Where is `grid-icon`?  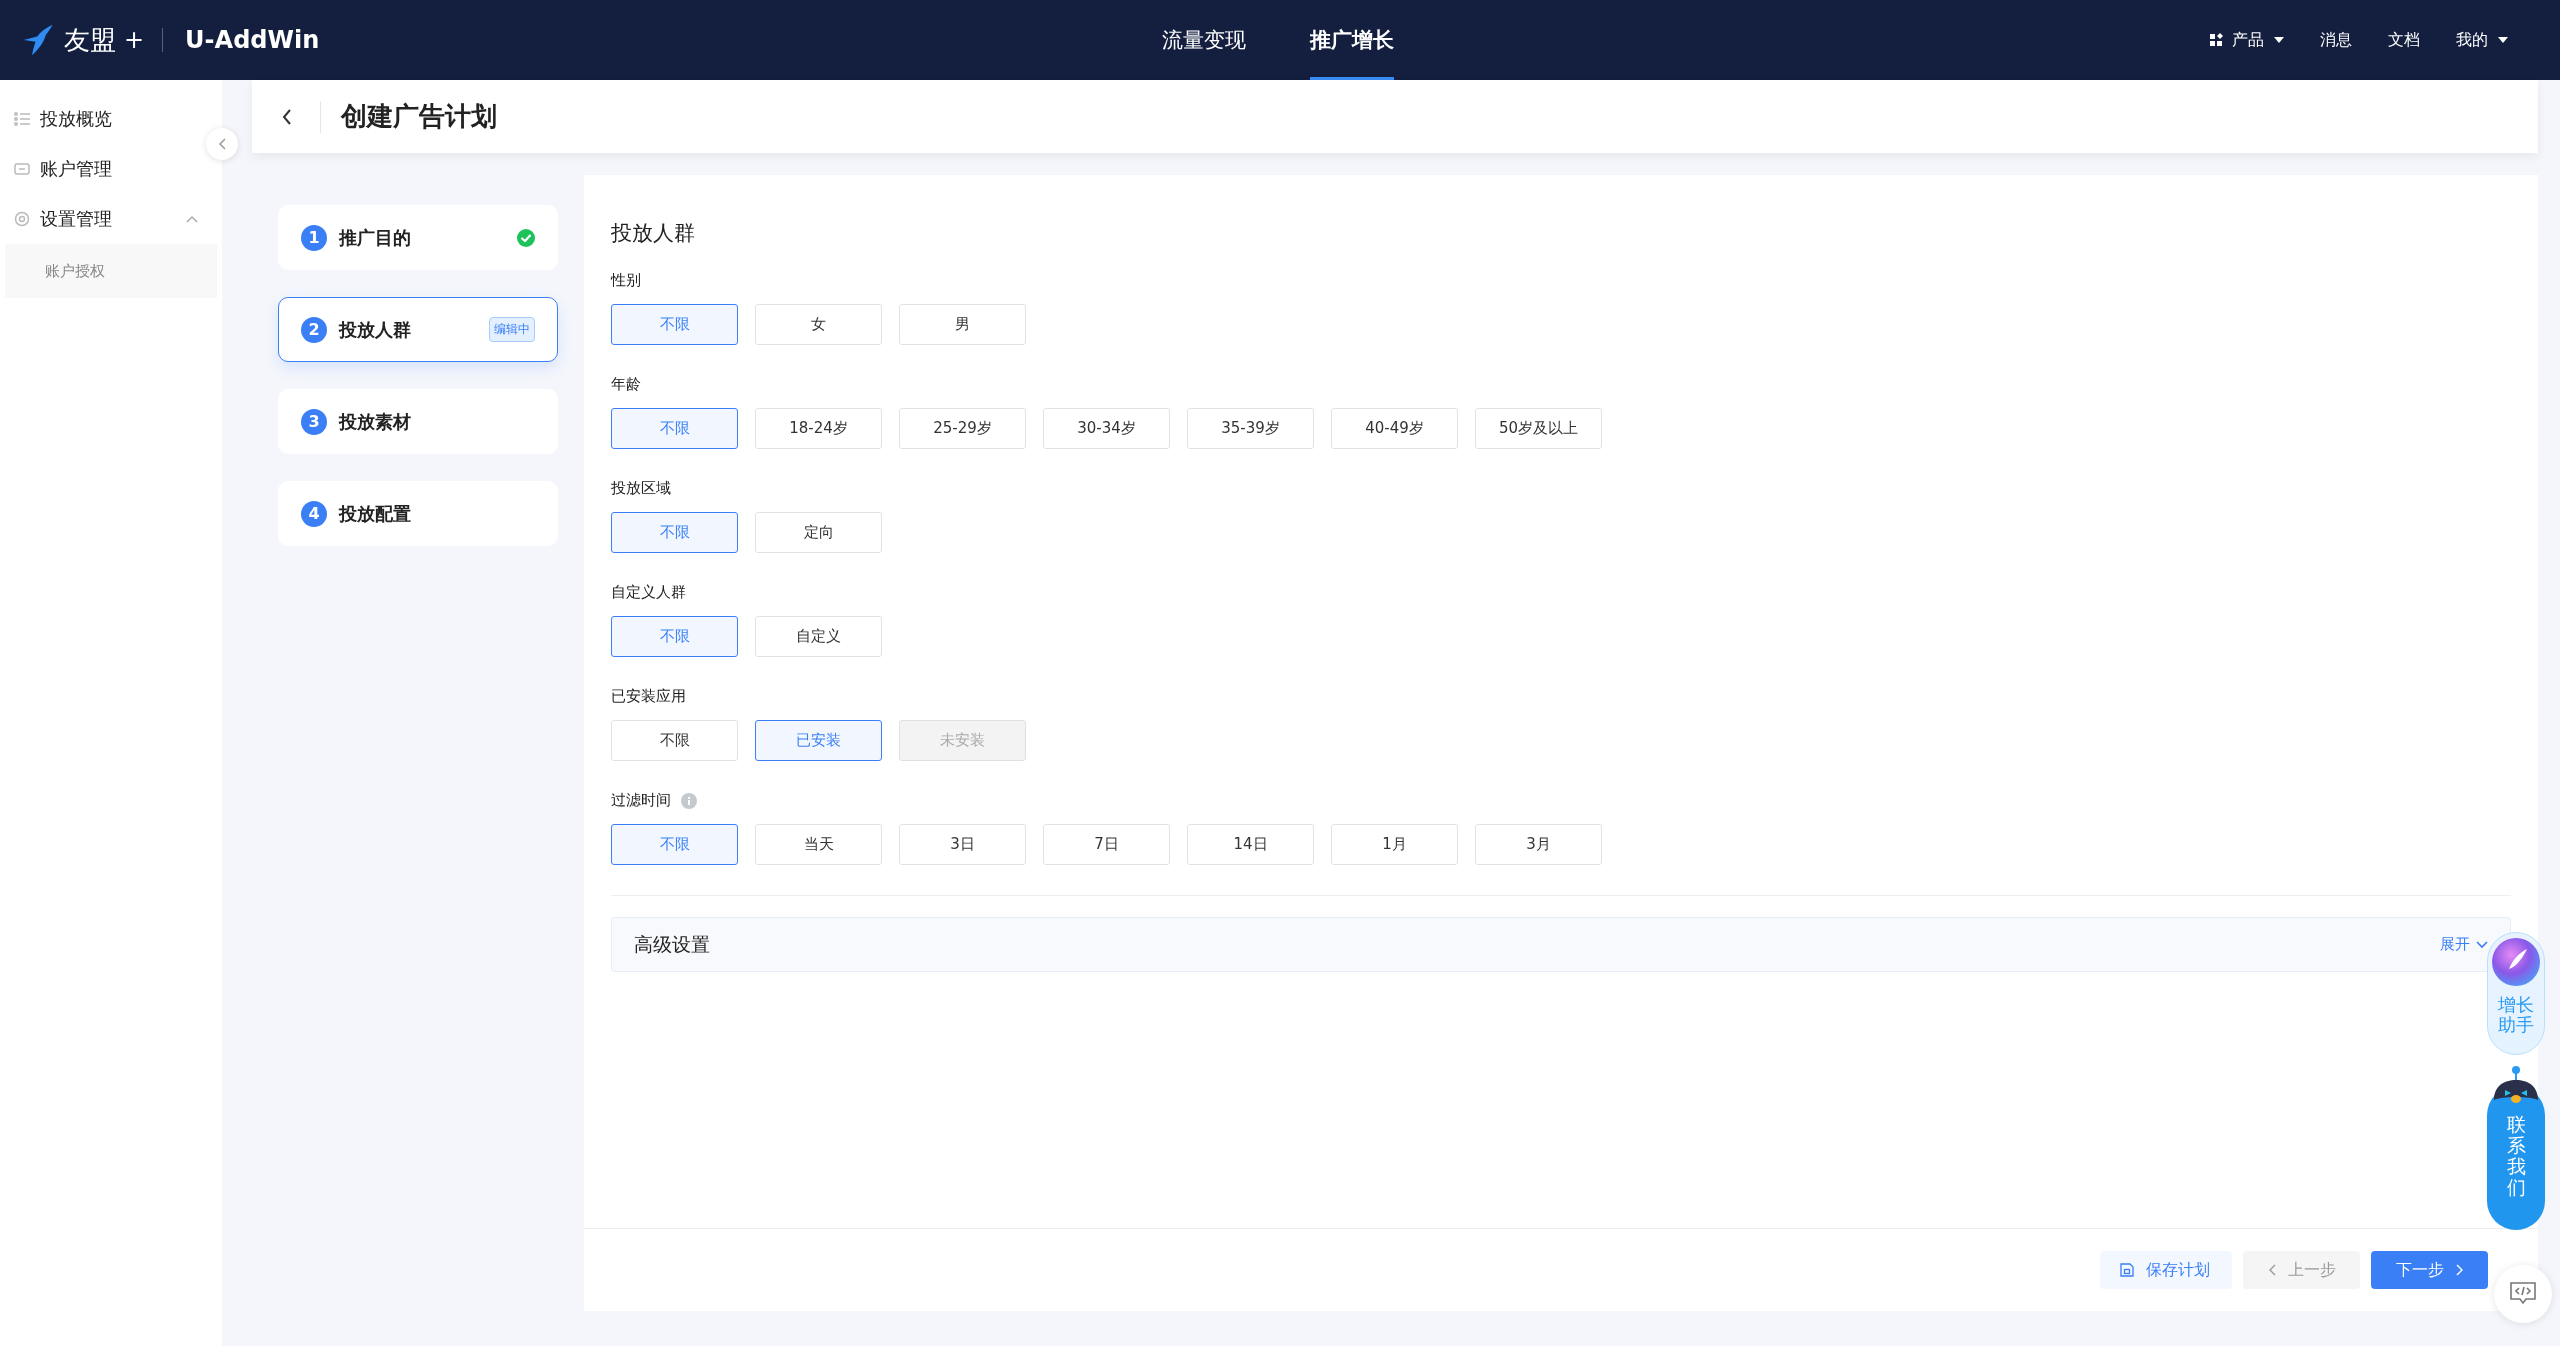
grid-icon is located at coordinates (2217, 40).